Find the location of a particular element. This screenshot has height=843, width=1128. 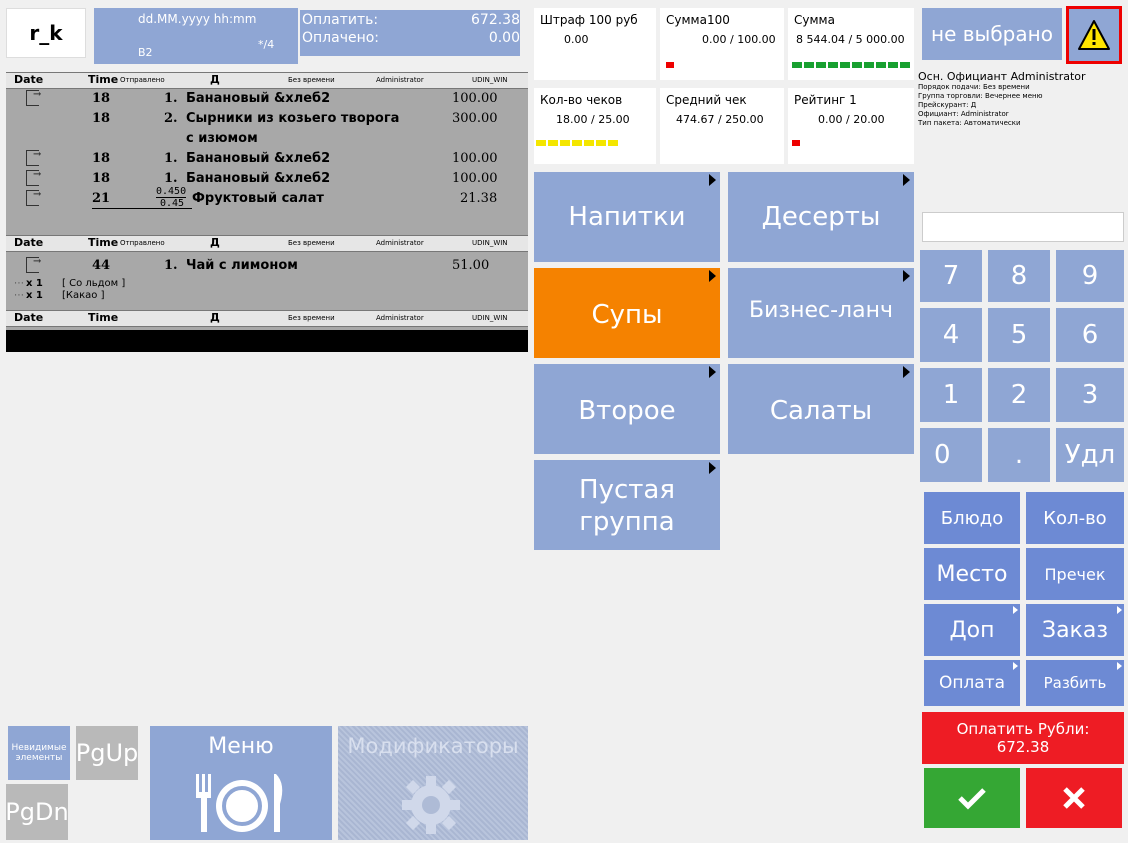

split-label: Разбить is located at coordinates (1075, 683).